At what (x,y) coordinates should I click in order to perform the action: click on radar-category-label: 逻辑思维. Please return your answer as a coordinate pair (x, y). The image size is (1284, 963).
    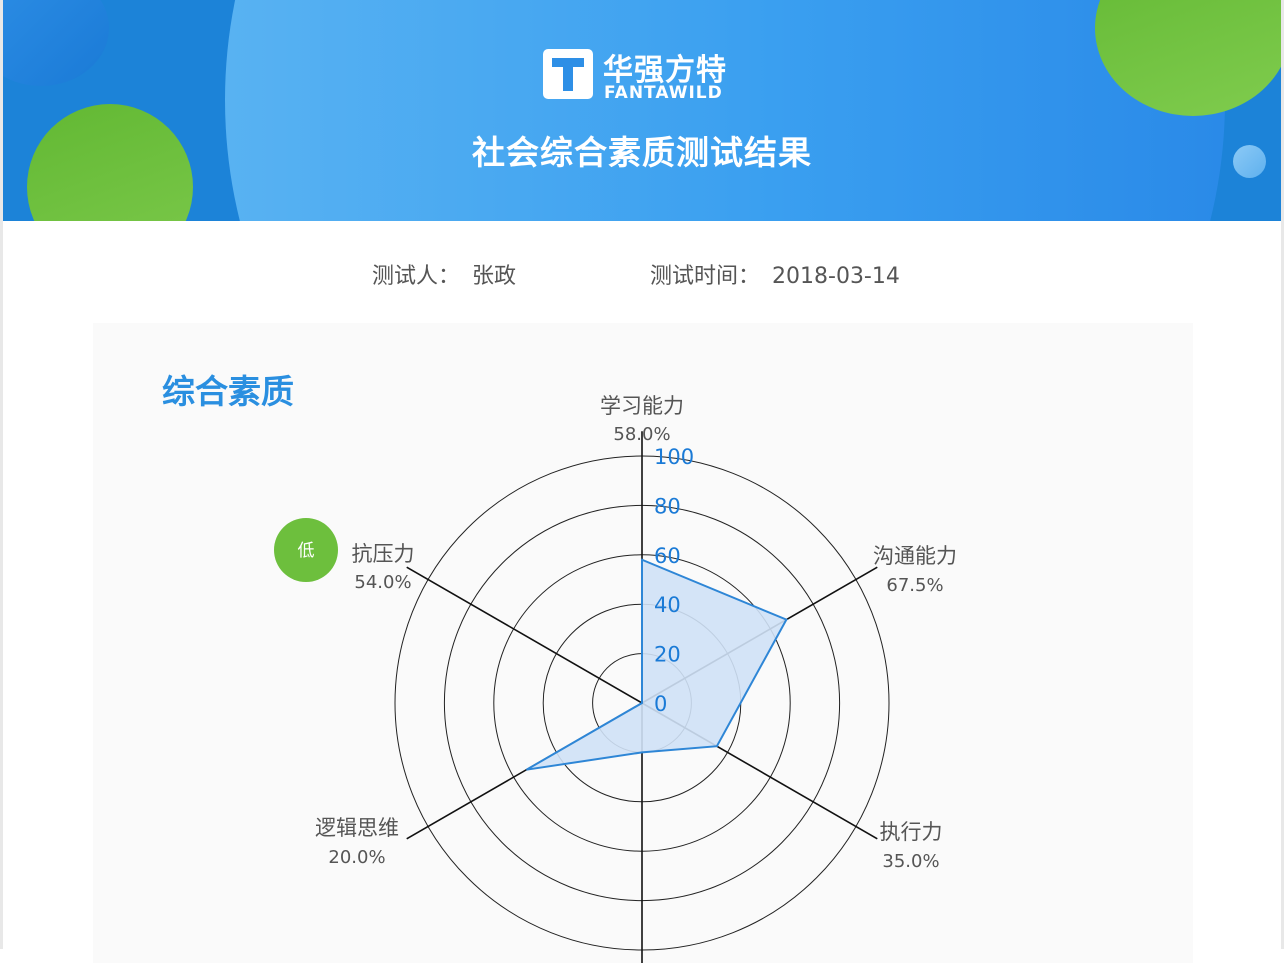
    Looking at the image, I should click on (357, 828).